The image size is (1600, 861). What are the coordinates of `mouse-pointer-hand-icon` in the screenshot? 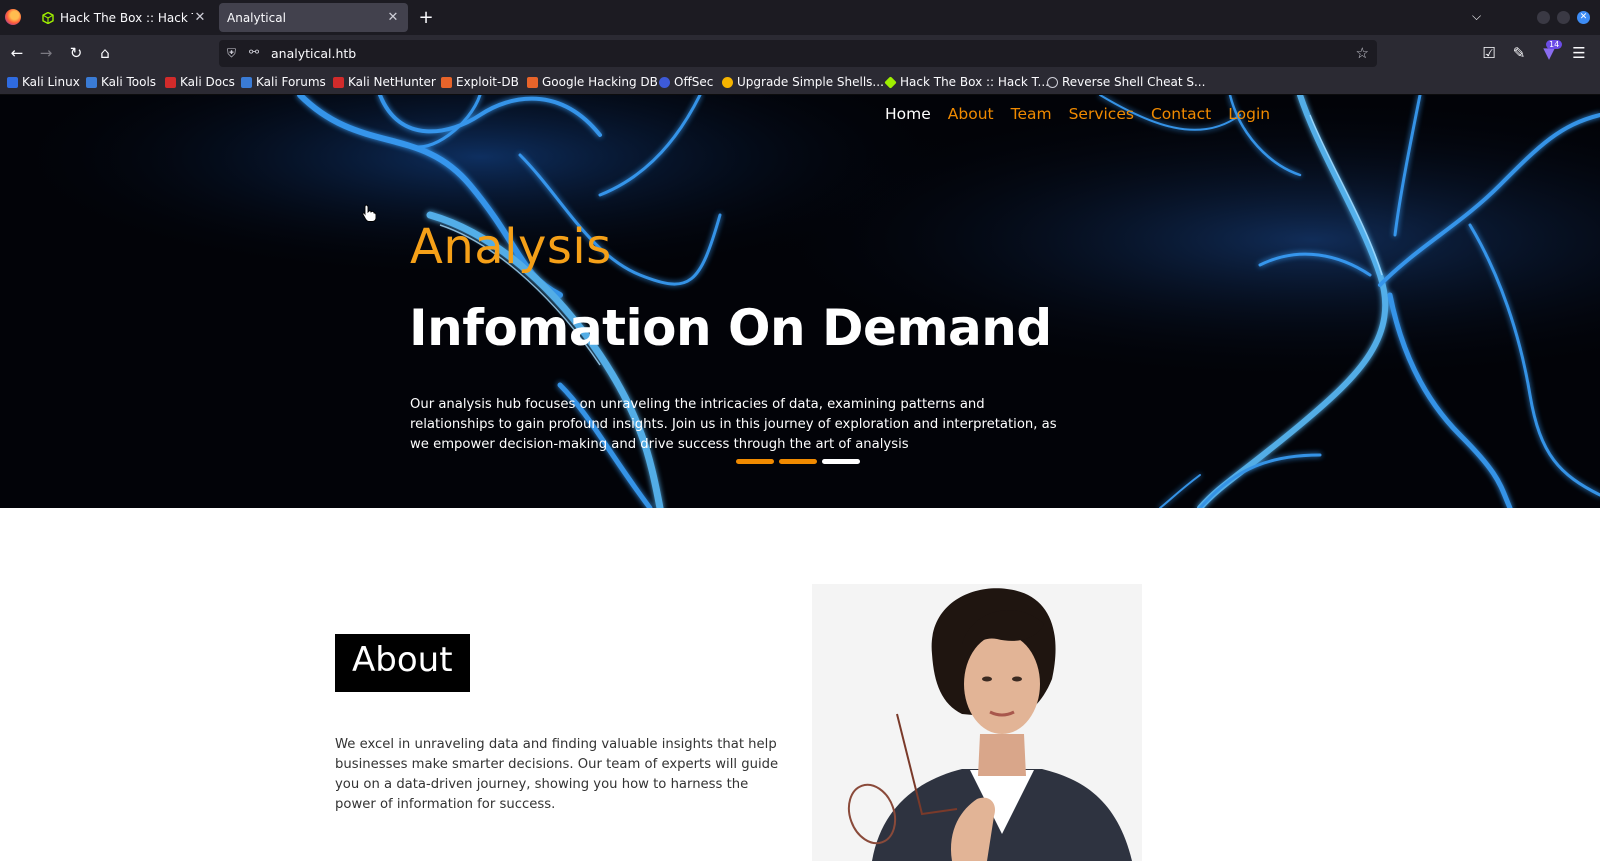 It's located at (369, 213).